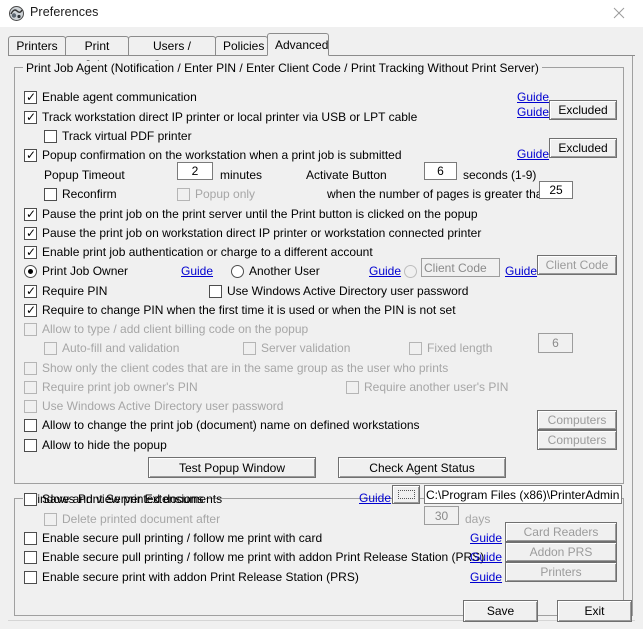 Image resolution: width=643 pixels, height=629 pixels. What do you see at coordinates (385, 271) in the screenshot?
I see `guide-link-another-user: Guide` at bounding box center [385, 271].